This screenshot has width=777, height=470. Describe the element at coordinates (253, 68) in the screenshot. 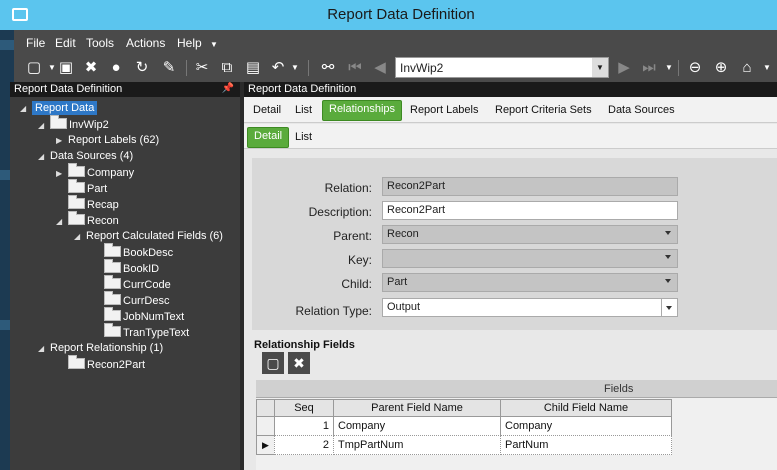

I see `paste-icon: ▤` at that location.